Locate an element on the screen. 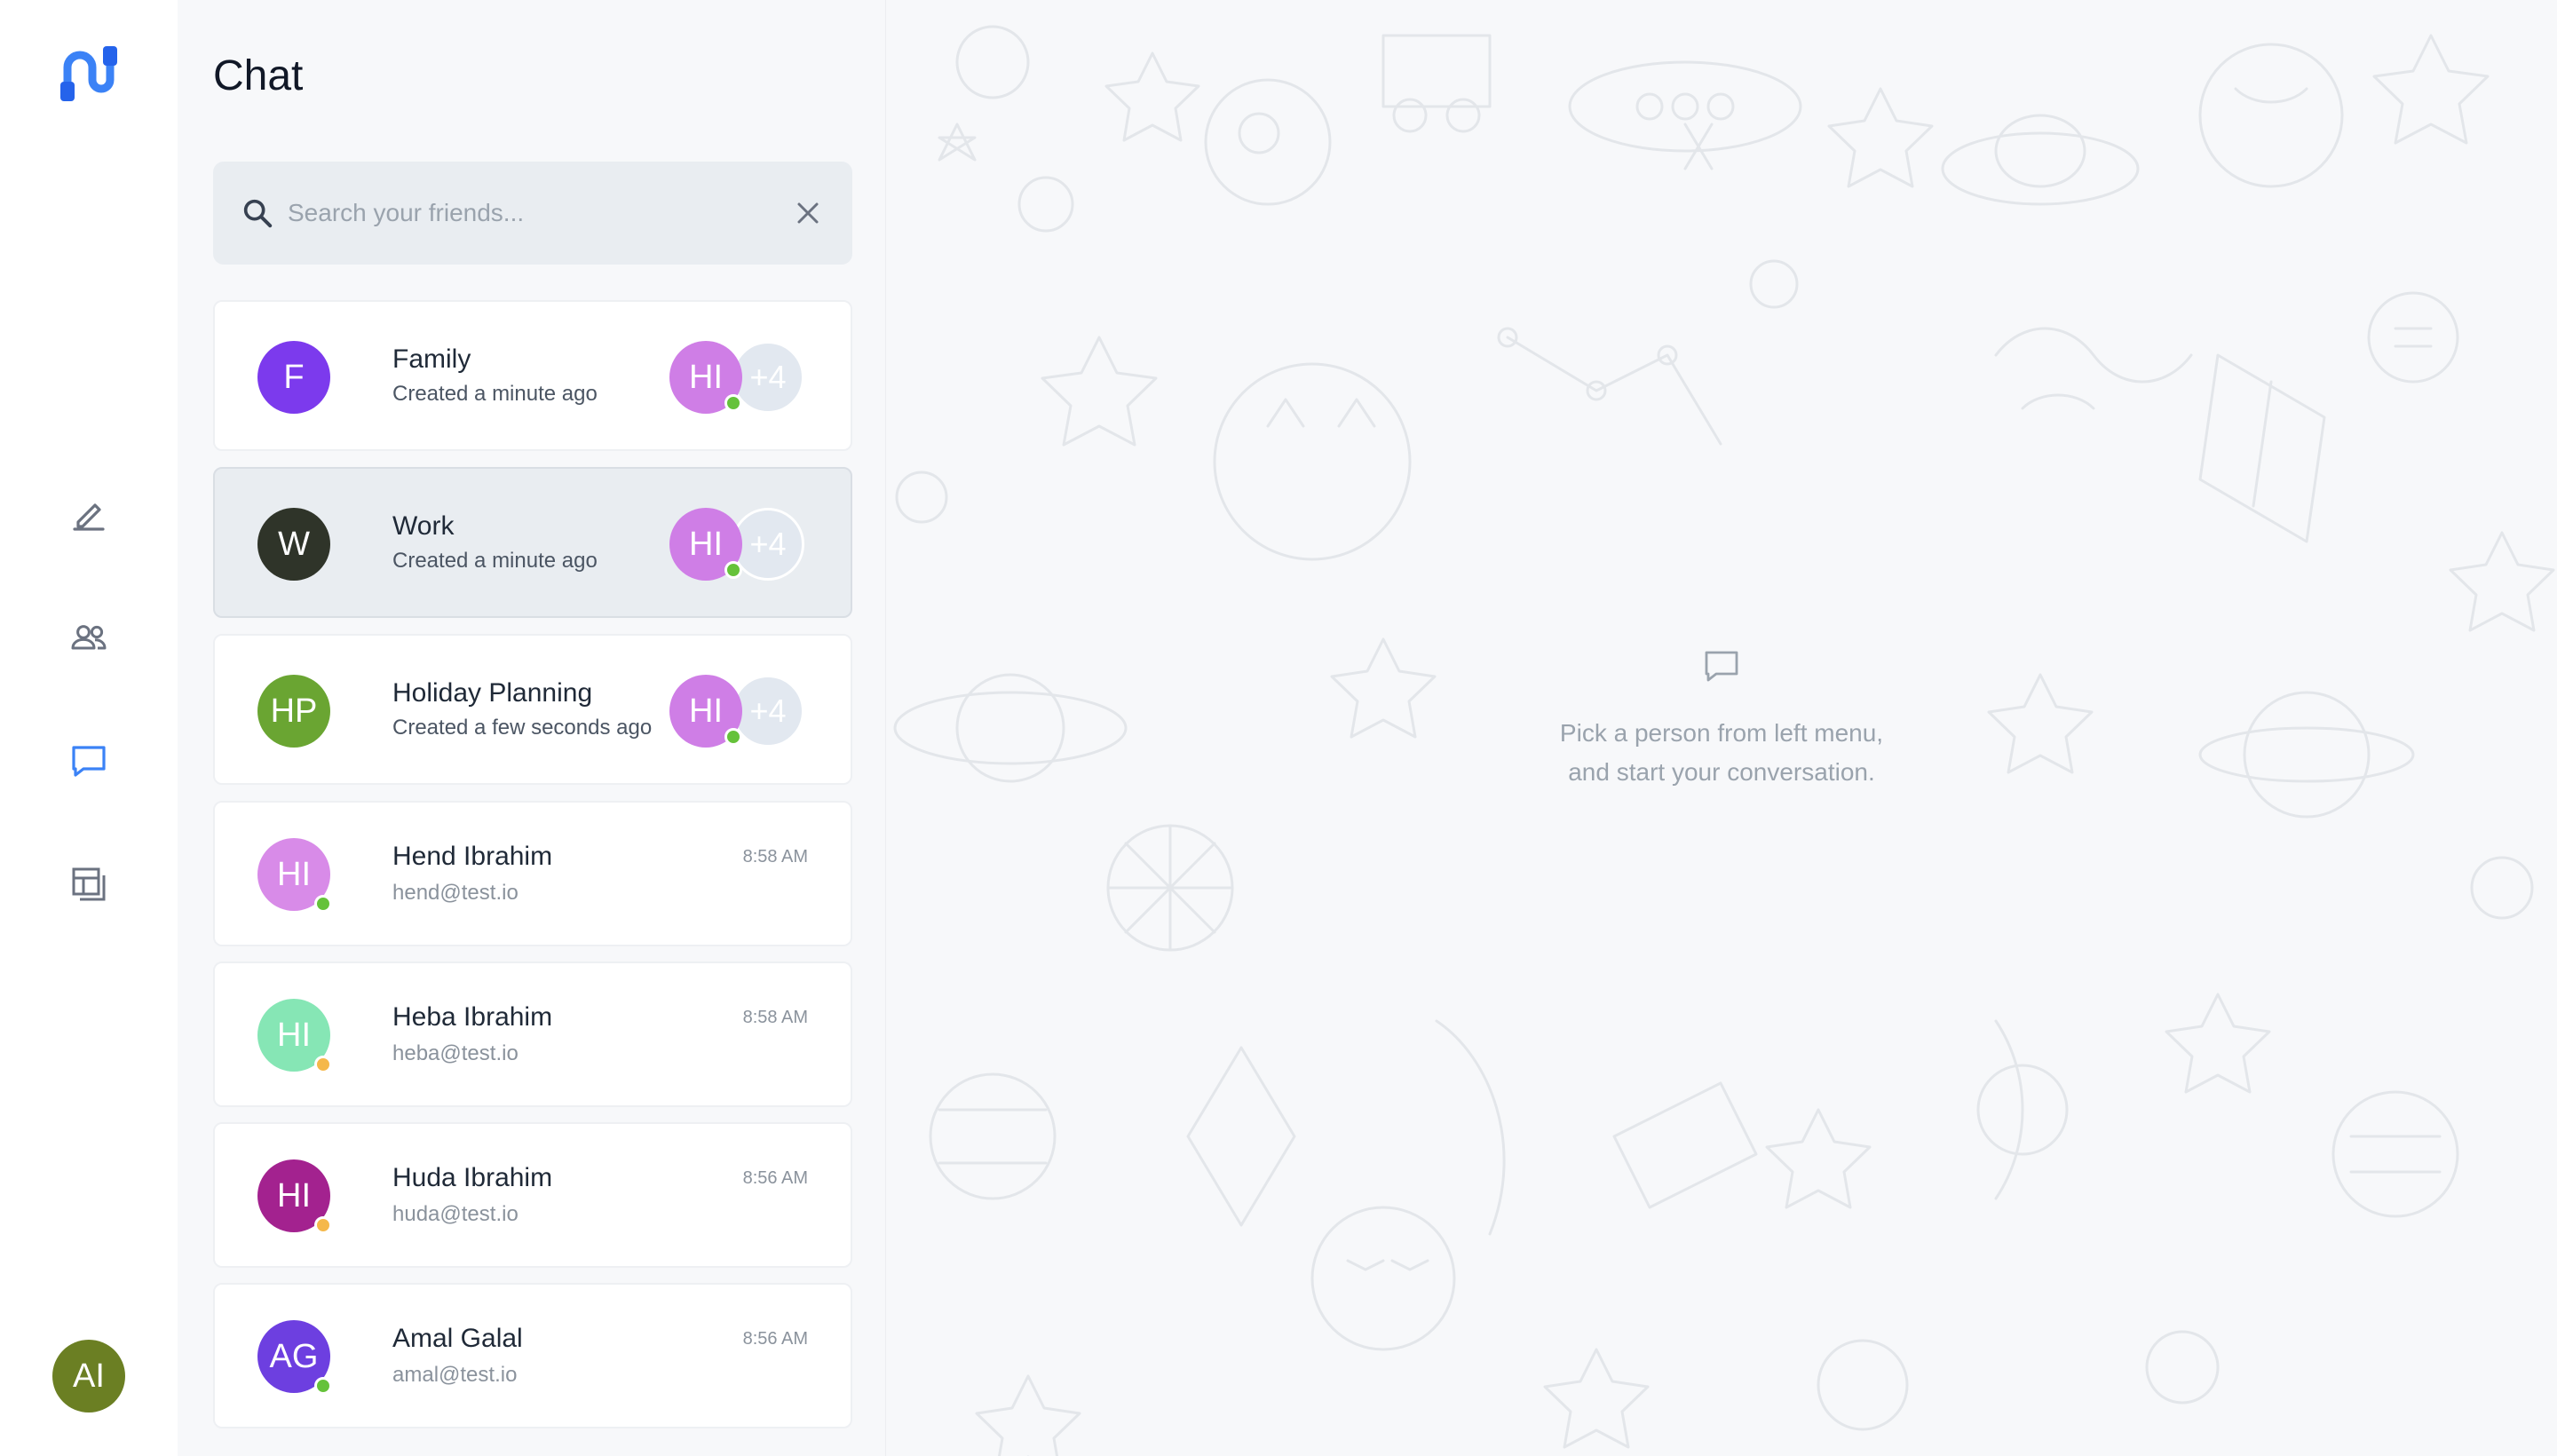  group-avatar: HP is located at coordinates (293, 711).